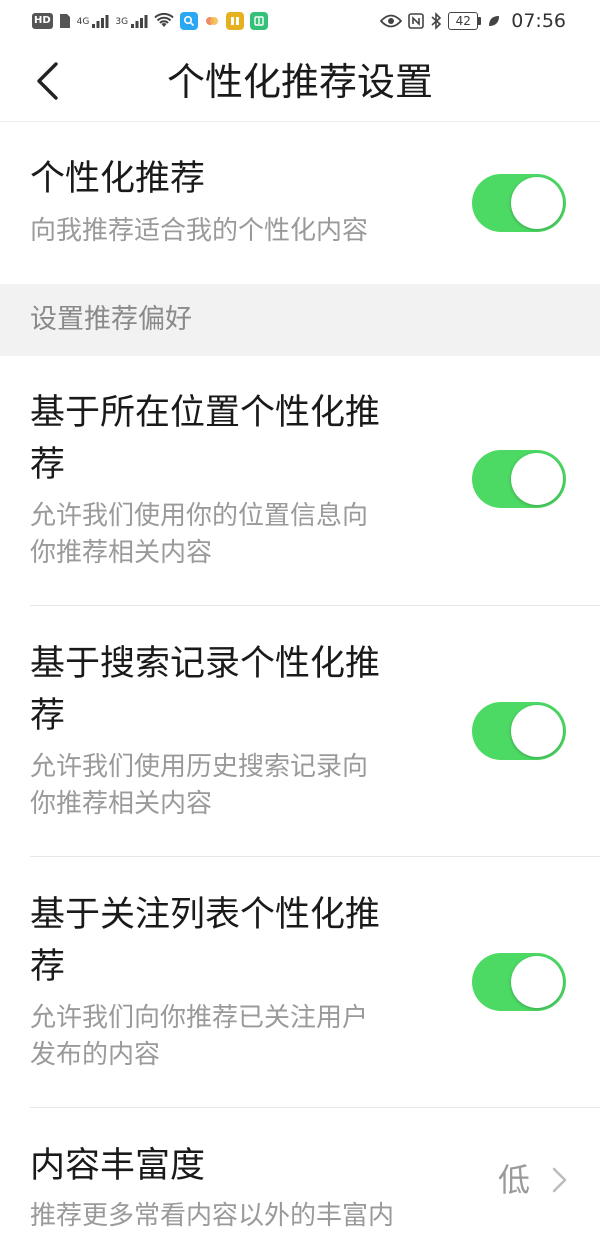 The width and height of the screenshot is (600, 1246). I want to click on network-type-label-2: 3G, so click(122, 21).